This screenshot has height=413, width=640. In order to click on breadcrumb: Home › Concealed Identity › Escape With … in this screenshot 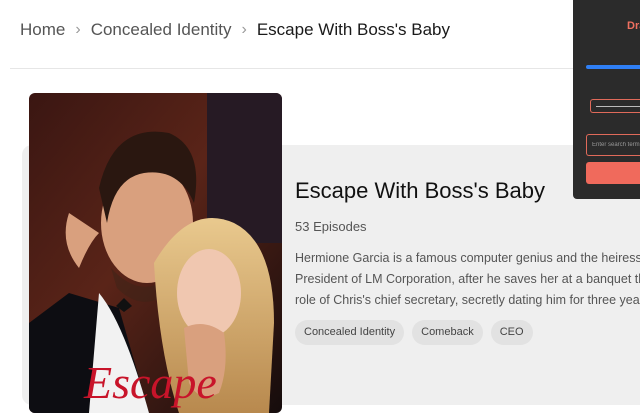, I will do `click(235, 30)`.